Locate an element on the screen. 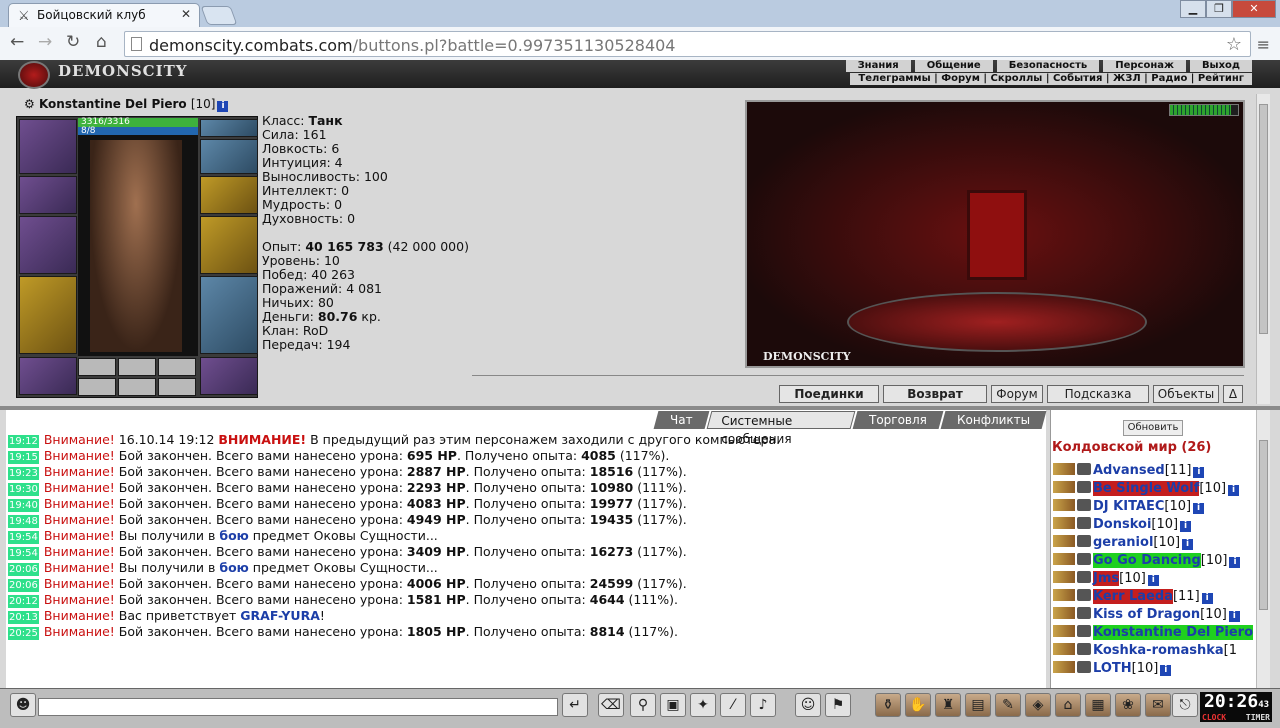 Image resolution: width=1280 pixels, height=728 pixels. menu-knowledge: Знания is located at coordinates (878, 66).